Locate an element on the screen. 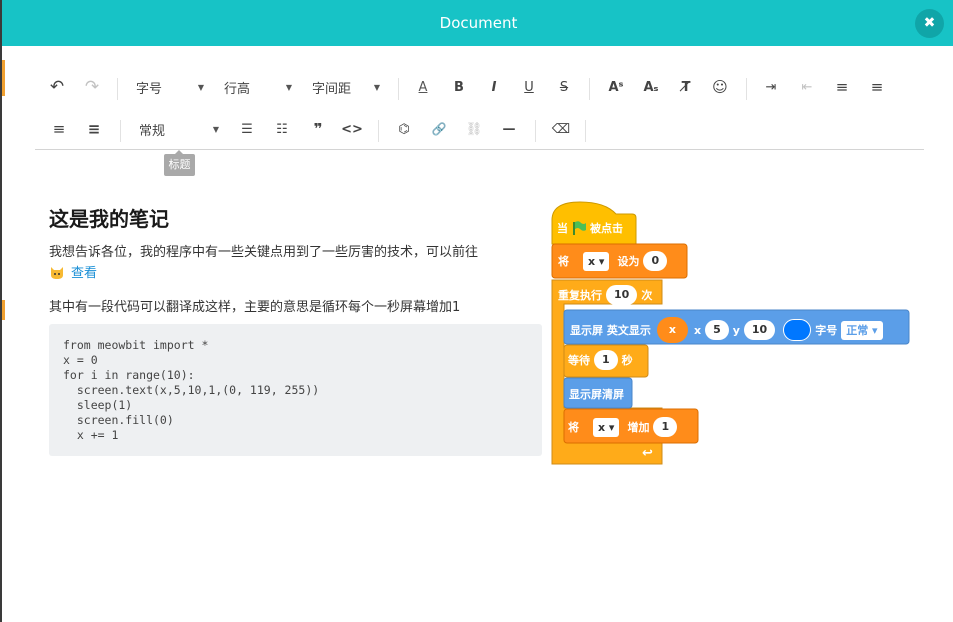 This screenshot has height=622, width=953. font-color-button: A is located at coordinates (423, 87).